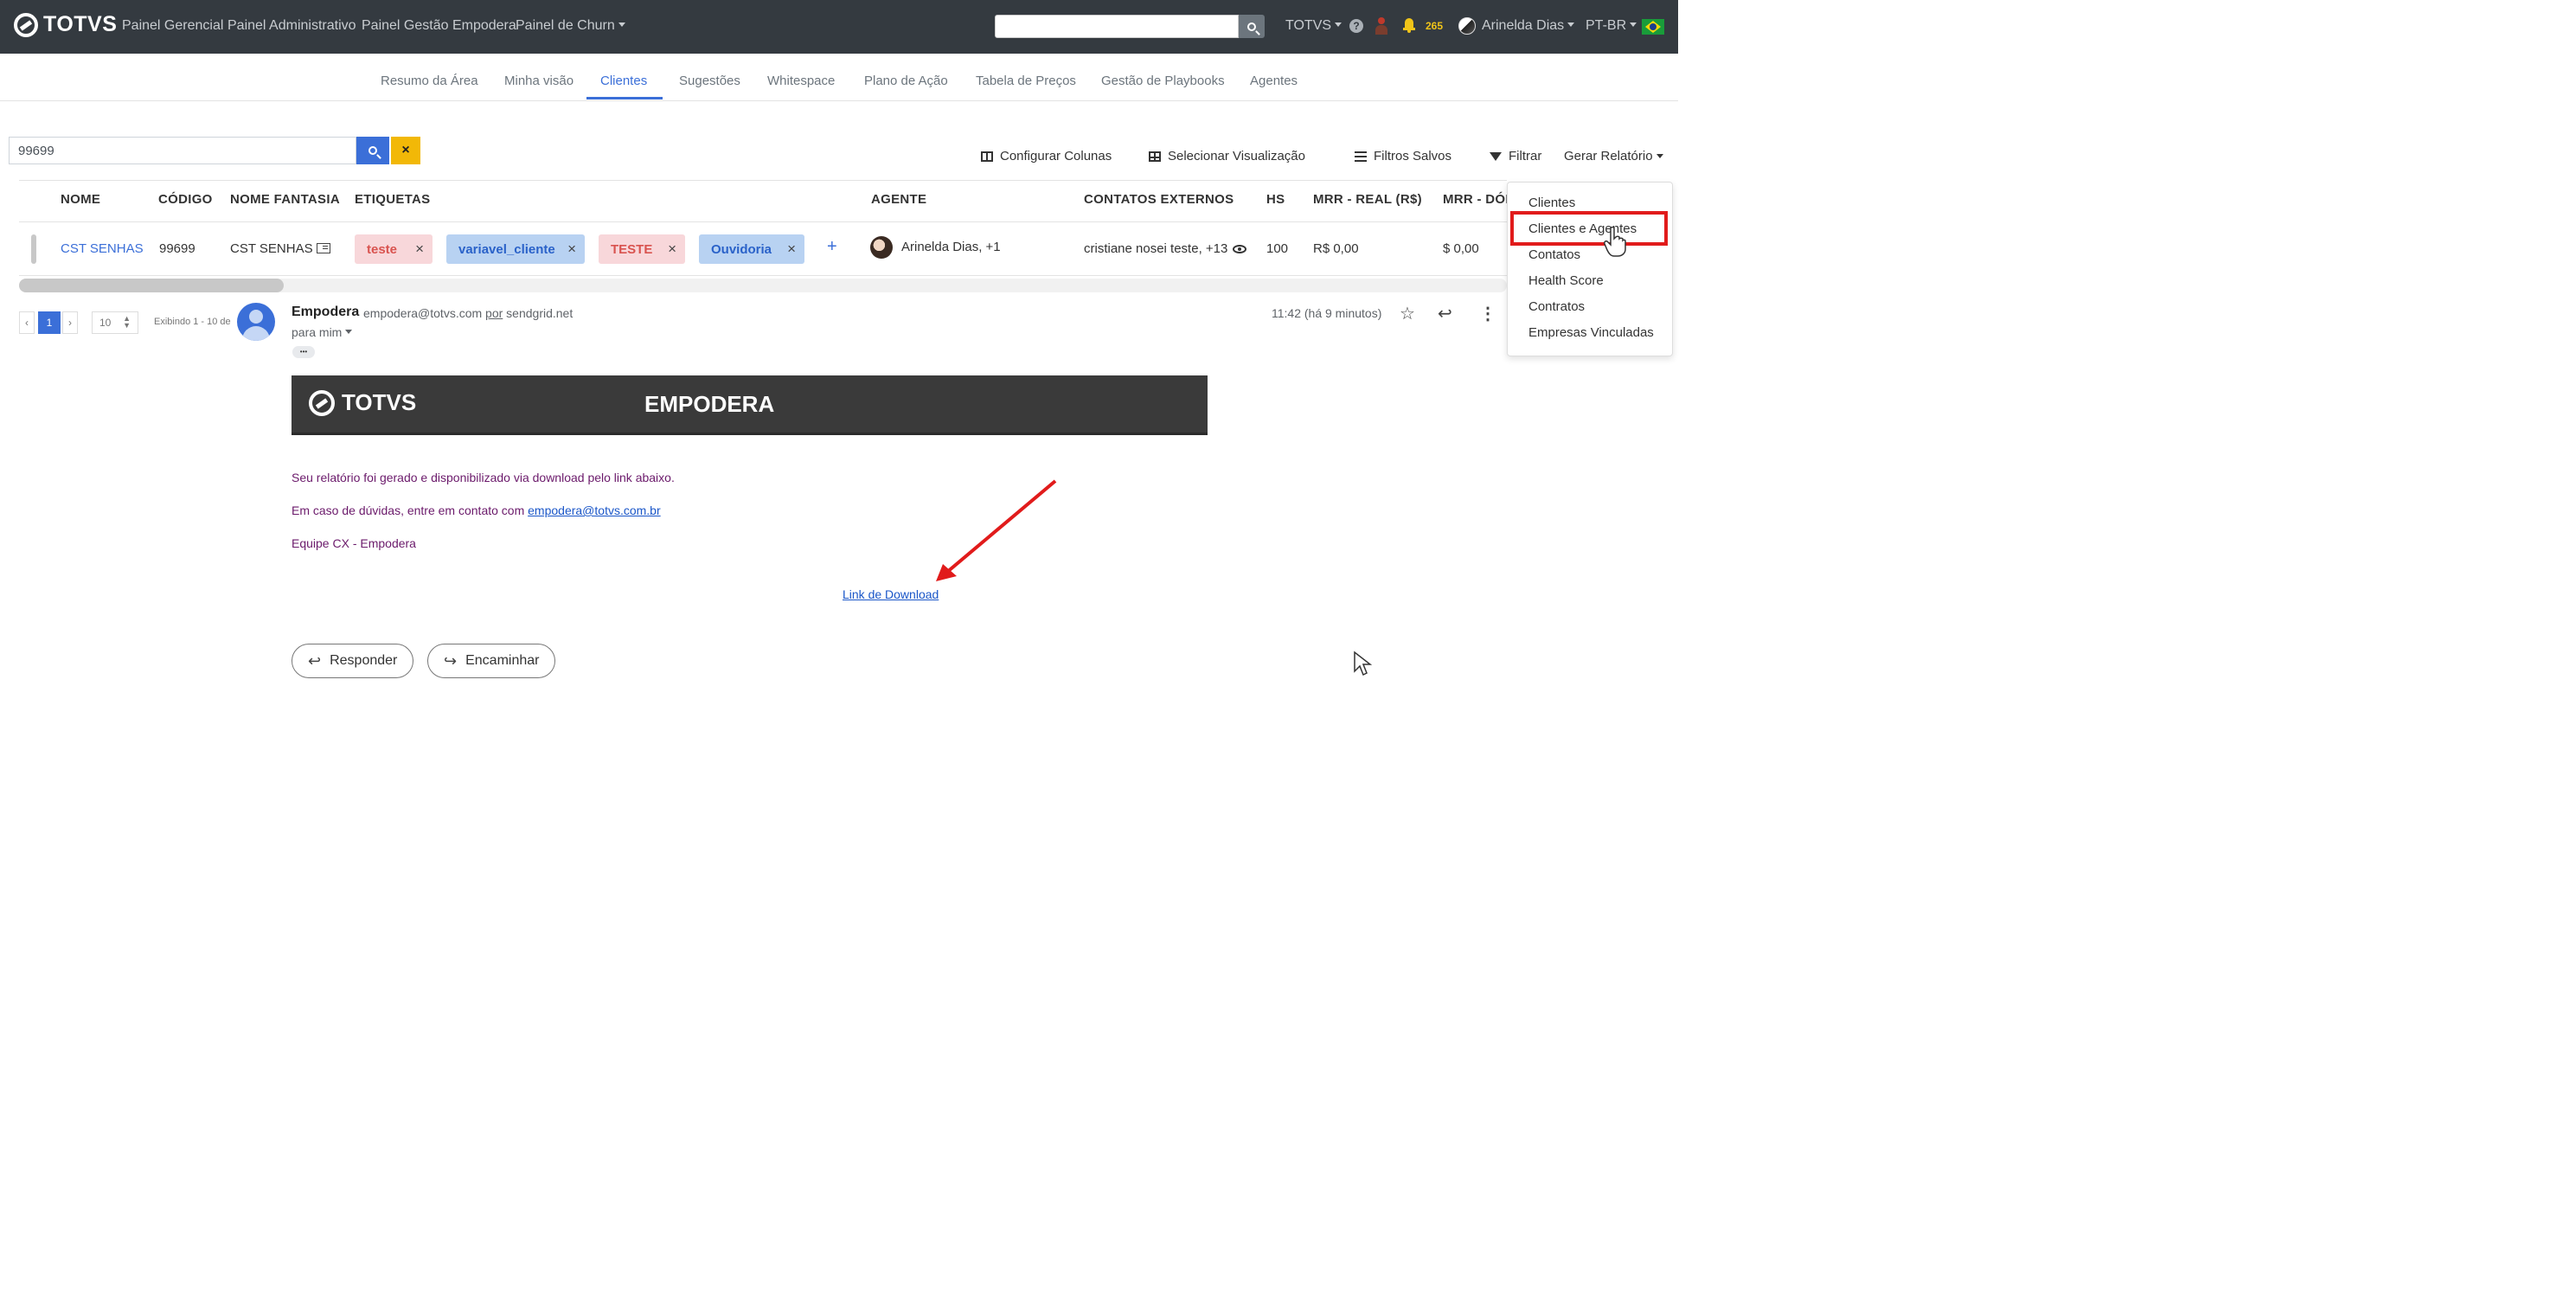  Describe the element at coordinates (102, 249) in the screenshot. I see `cell-nome-link: CST SENHAS` at that location.